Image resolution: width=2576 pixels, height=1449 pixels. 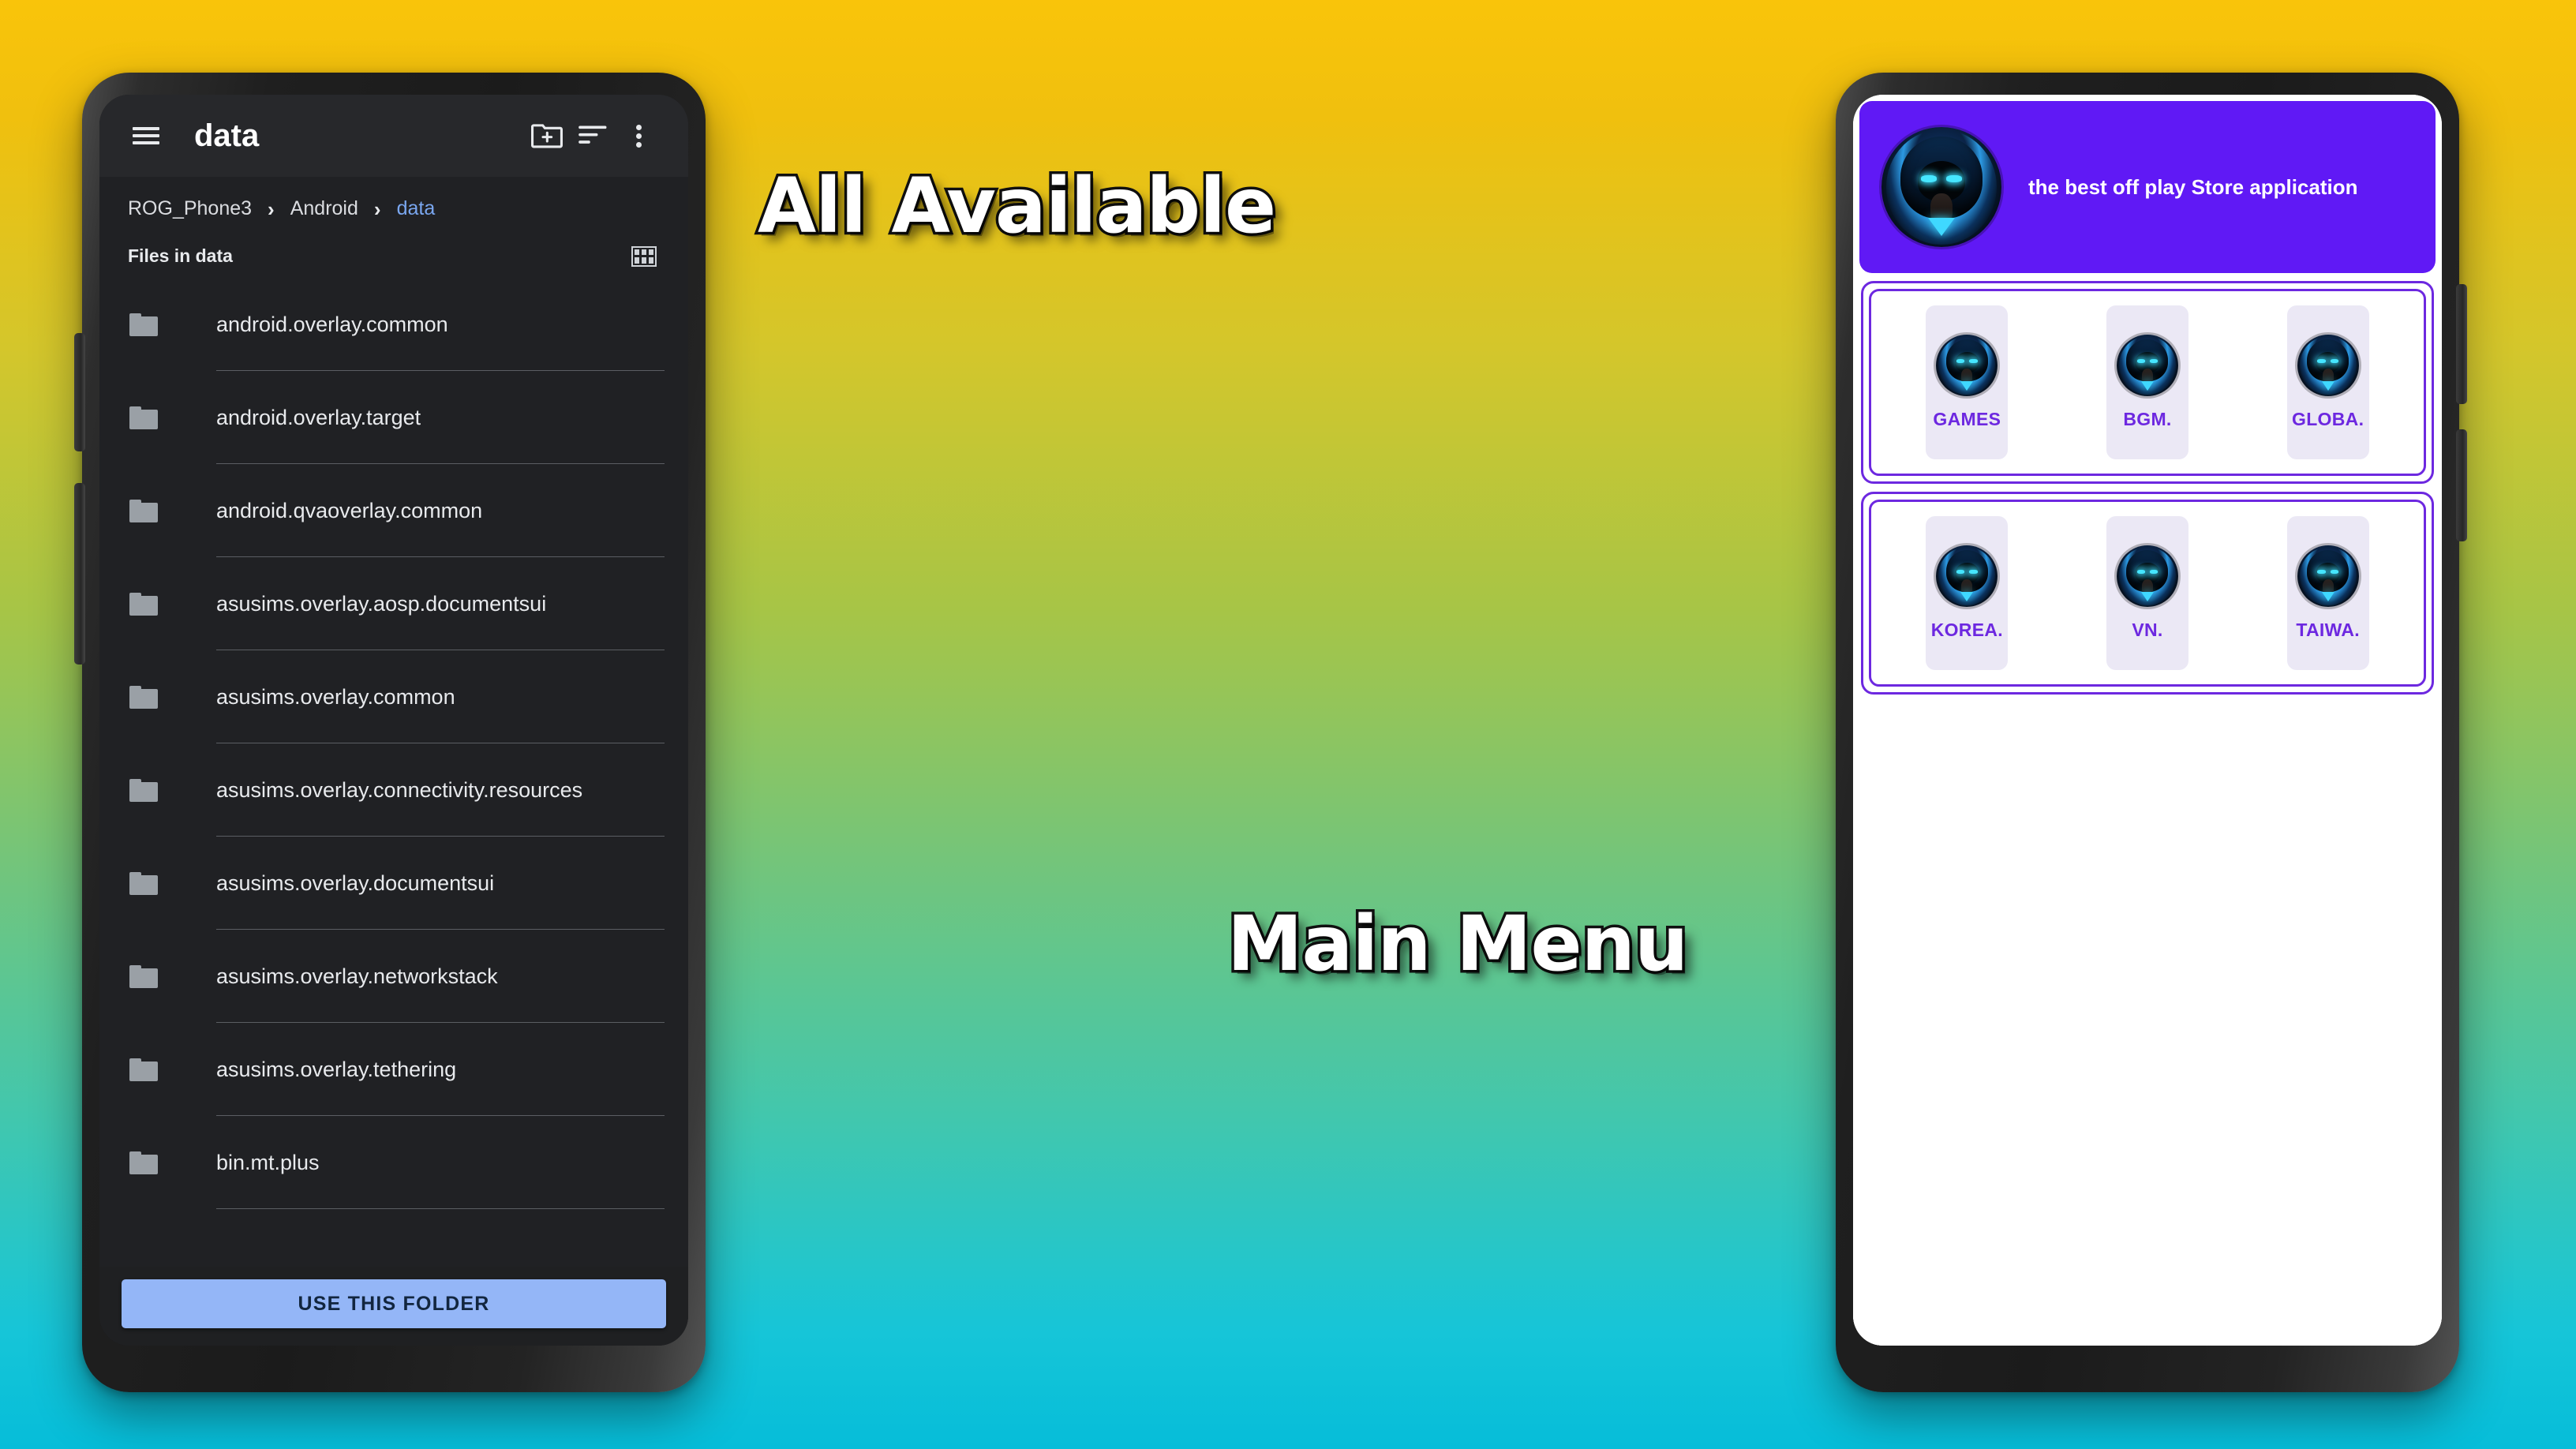 I want to click on file-name: asusims.overlay.aosp.documentsui, so click(x=381, y=603).